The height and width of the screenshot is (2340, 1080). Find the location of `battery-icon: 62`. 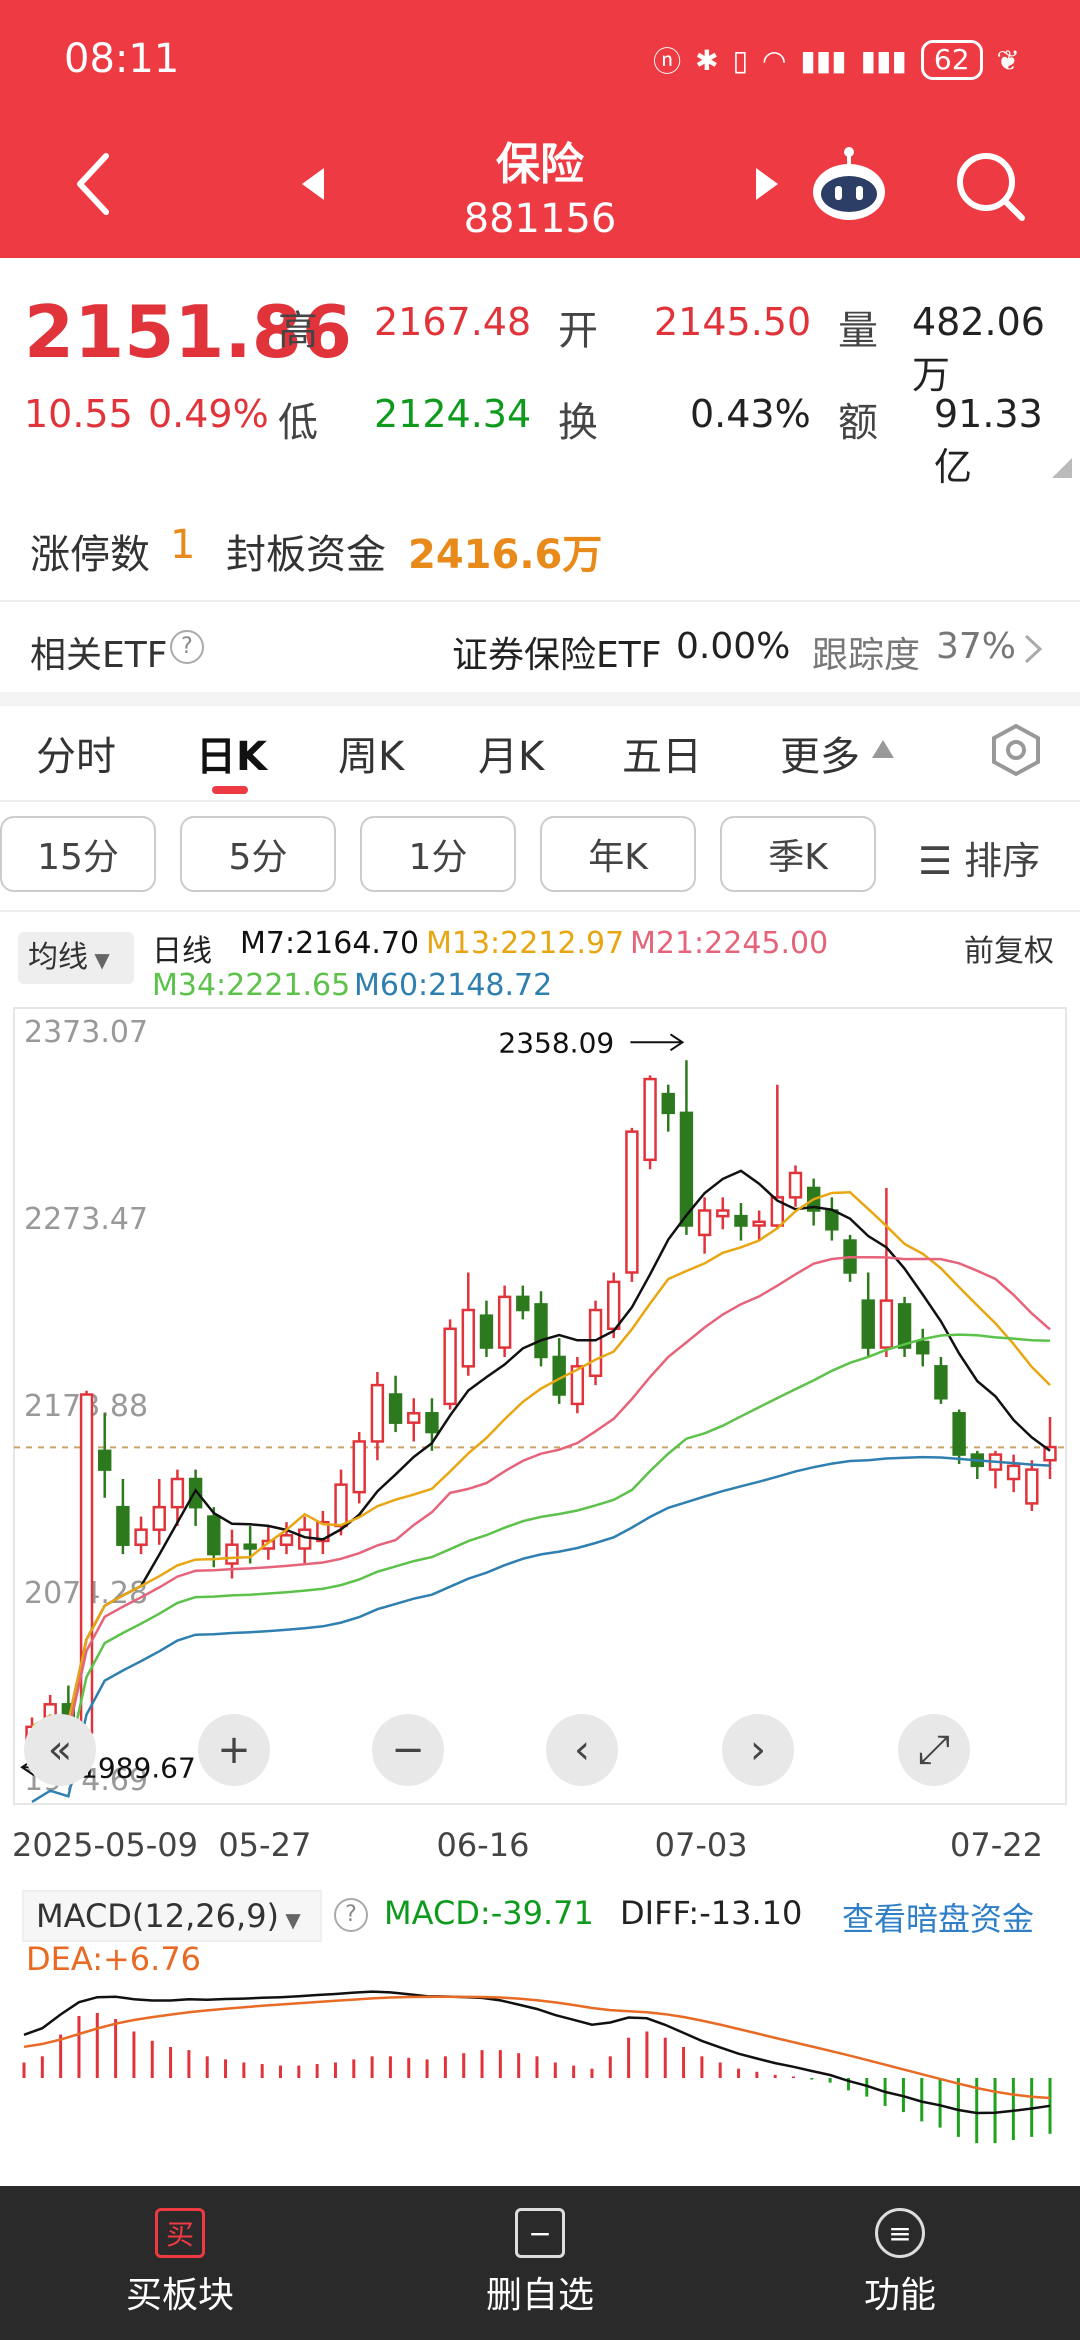

battery-icon: 62 is located at coordinates (951, 60).